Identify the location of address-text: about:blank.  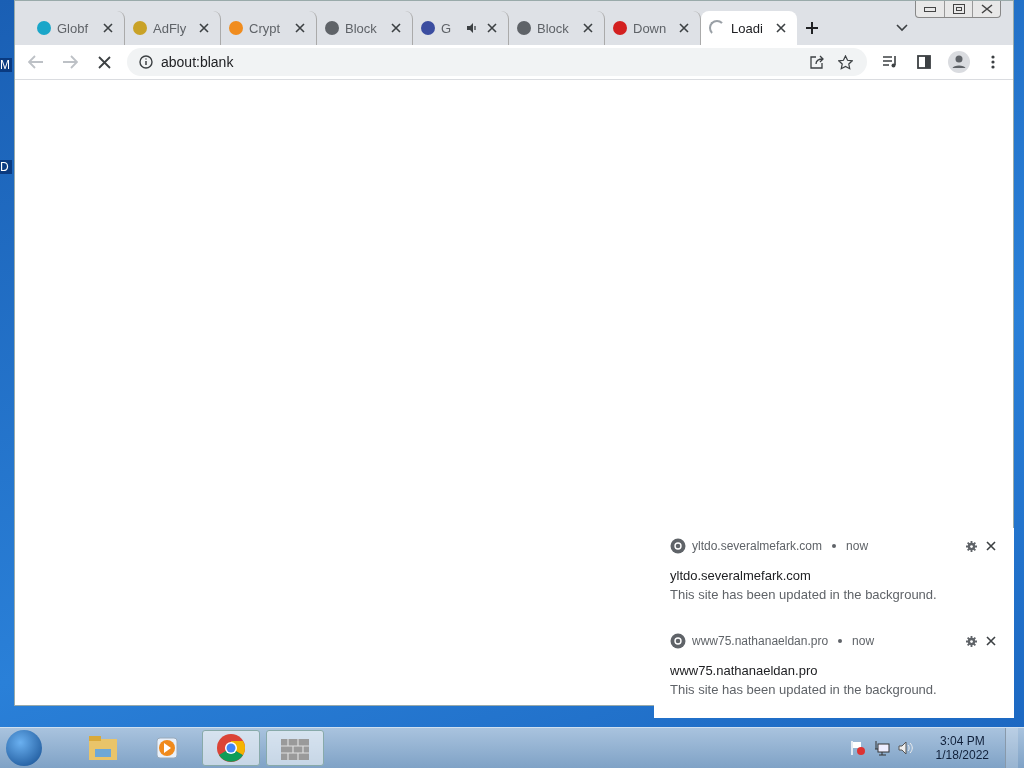
(198, 62).